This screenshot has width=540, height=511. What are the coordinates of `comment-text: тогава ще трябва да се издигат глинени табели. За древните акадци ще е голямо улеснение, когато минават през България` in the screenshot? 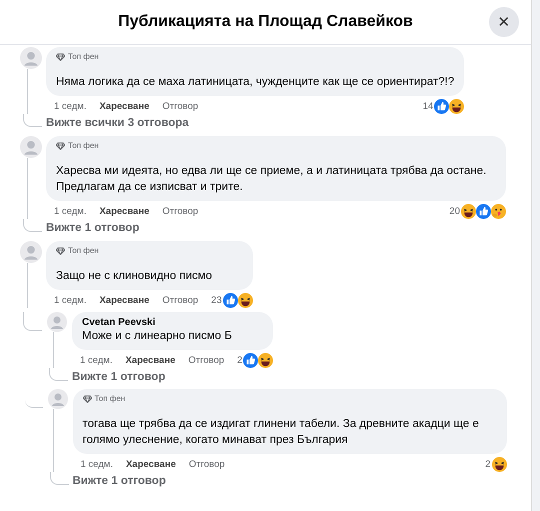 It's located at (281, 432).